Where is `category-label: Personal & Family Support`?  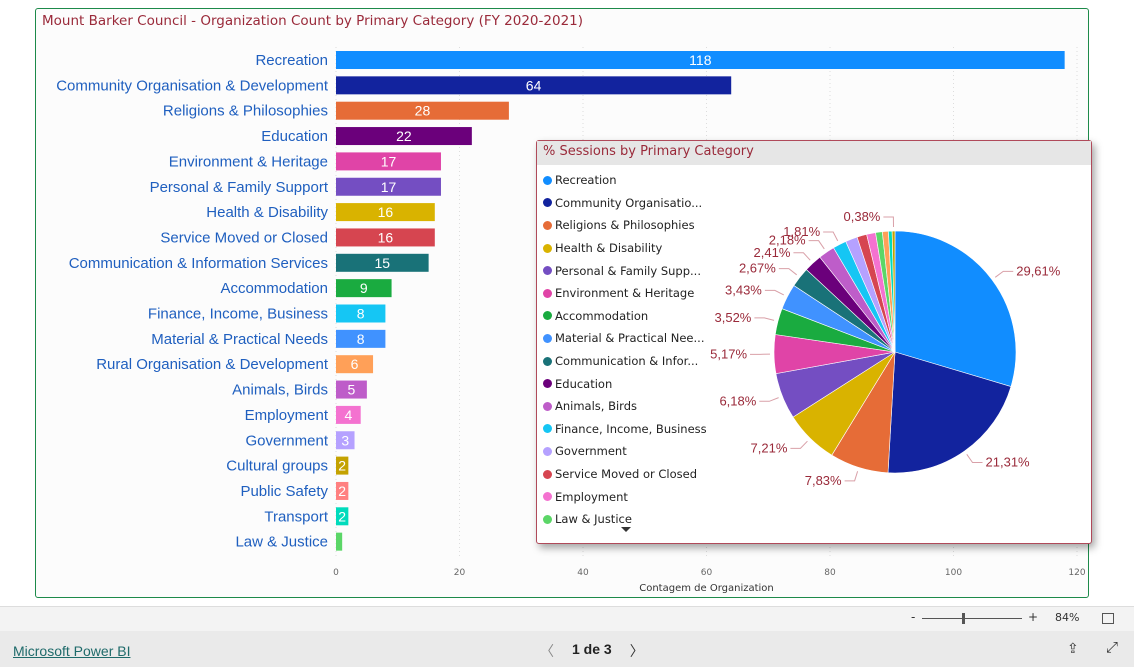 category-label: Personal & Family Support is located at coordinates (239, 187).